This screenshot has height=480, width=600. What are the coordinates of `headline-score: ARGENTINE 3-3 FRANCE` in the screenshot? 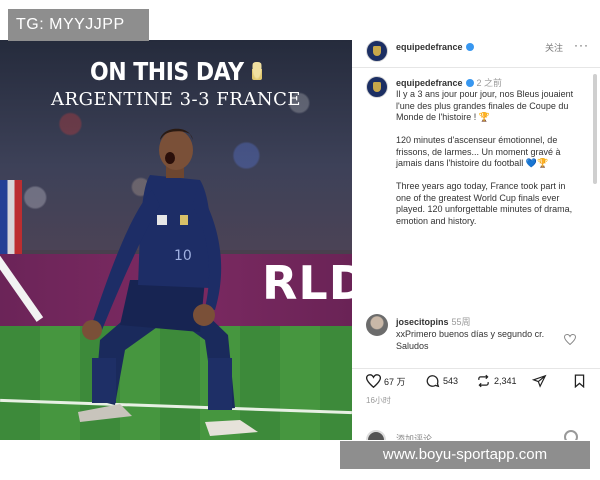 It's located at (176, 99).